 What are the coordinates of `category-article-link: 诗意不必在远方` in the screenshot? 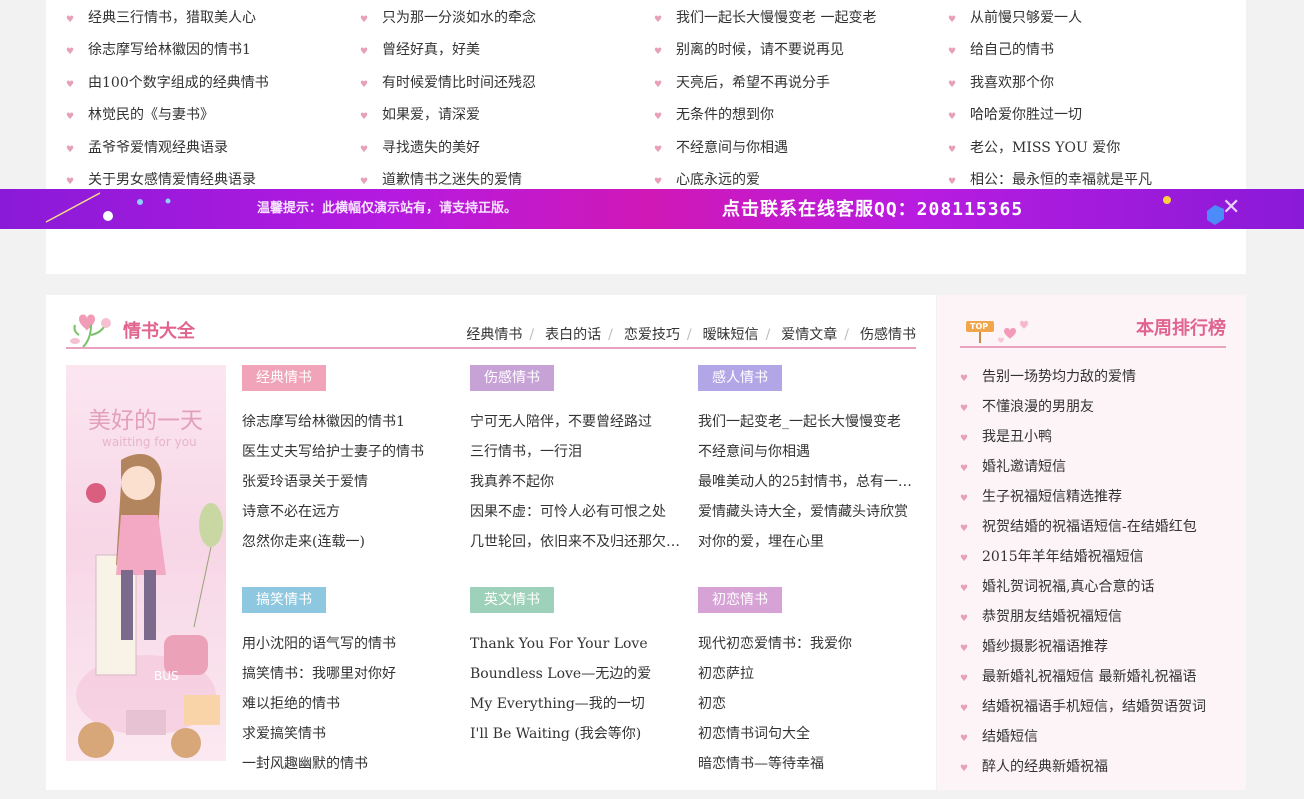 It's located at (349, 512).